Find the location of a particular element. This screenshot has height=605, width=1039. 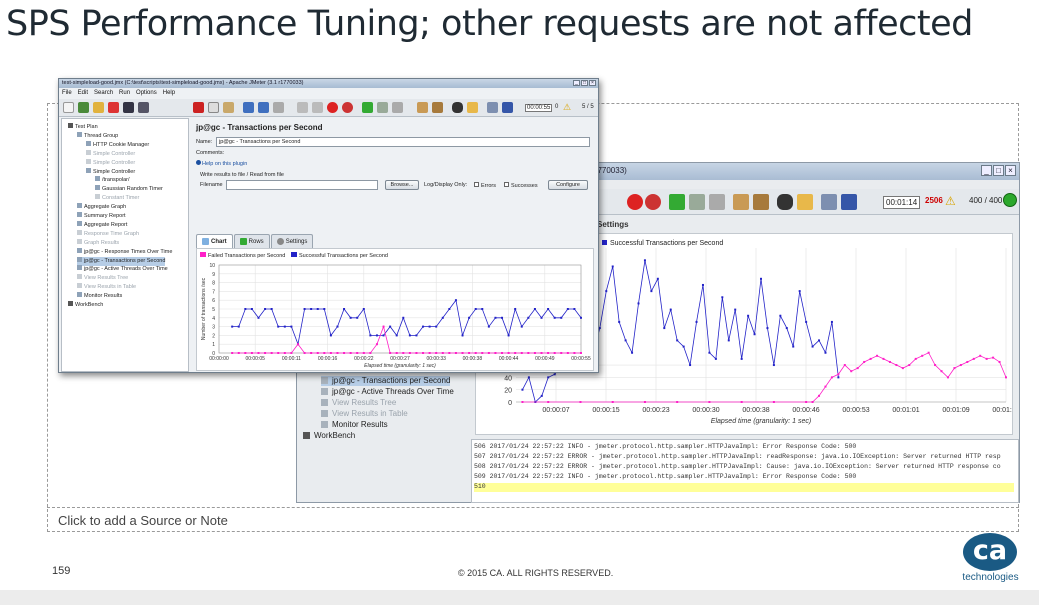

expand-icon is located at coordinates (248, 107).